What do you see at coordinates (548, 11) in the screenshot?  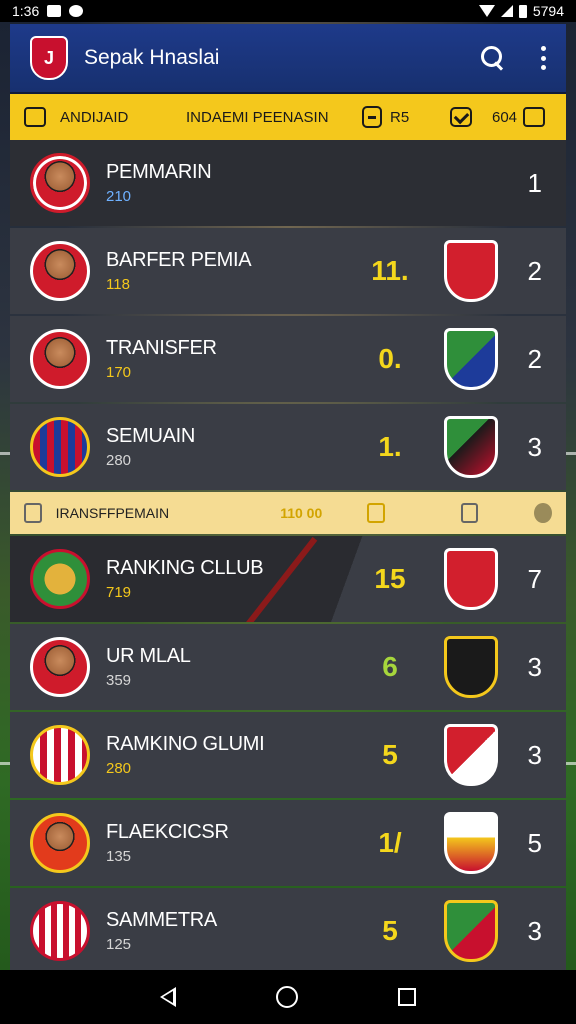 I see `battery-text: 5794` at bounding box center [548, 11].